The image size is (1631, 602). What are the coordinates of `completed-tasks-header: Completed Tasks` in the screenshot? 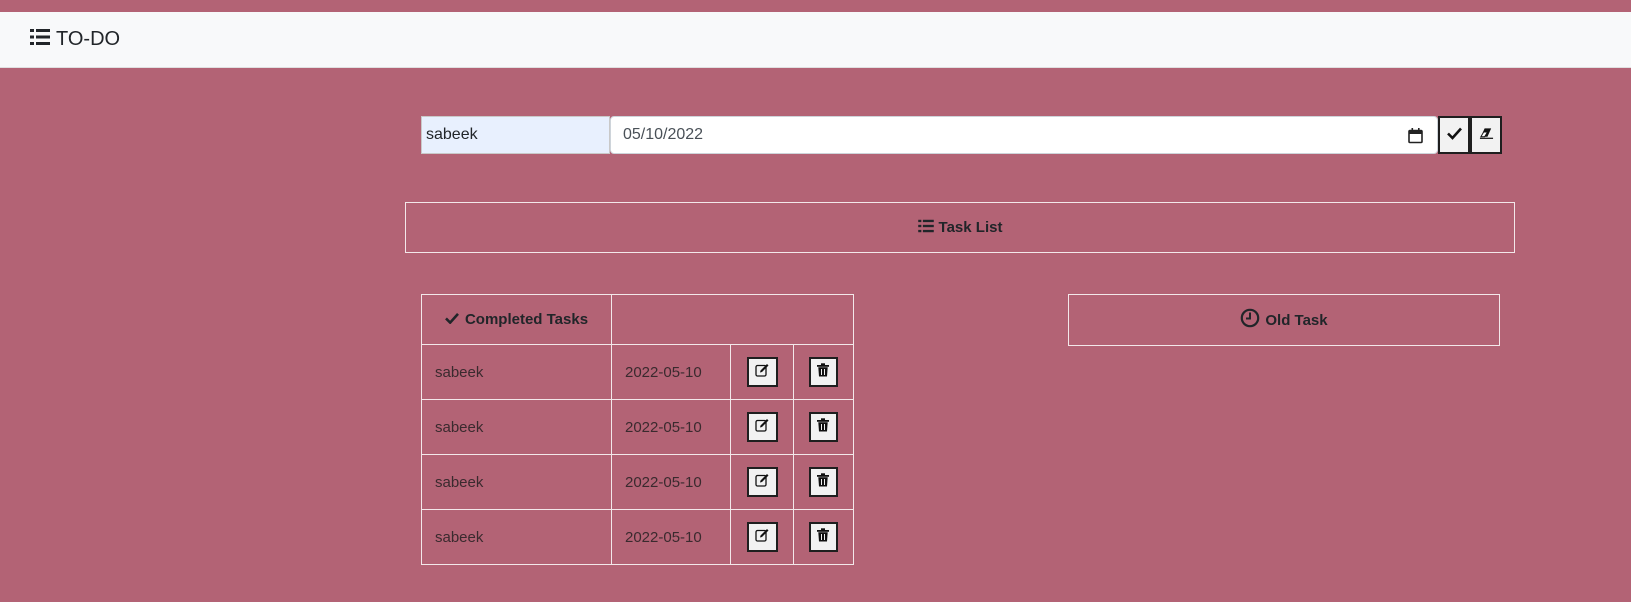 It's located at (516, 319).